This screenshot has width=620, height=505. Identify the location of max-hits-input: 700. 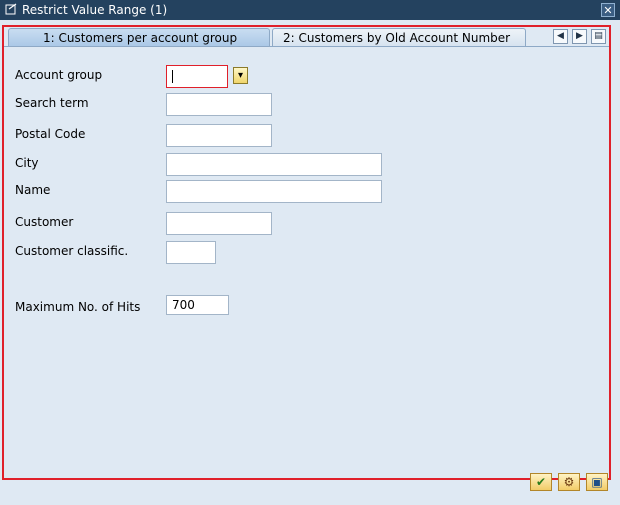
(197, 305).